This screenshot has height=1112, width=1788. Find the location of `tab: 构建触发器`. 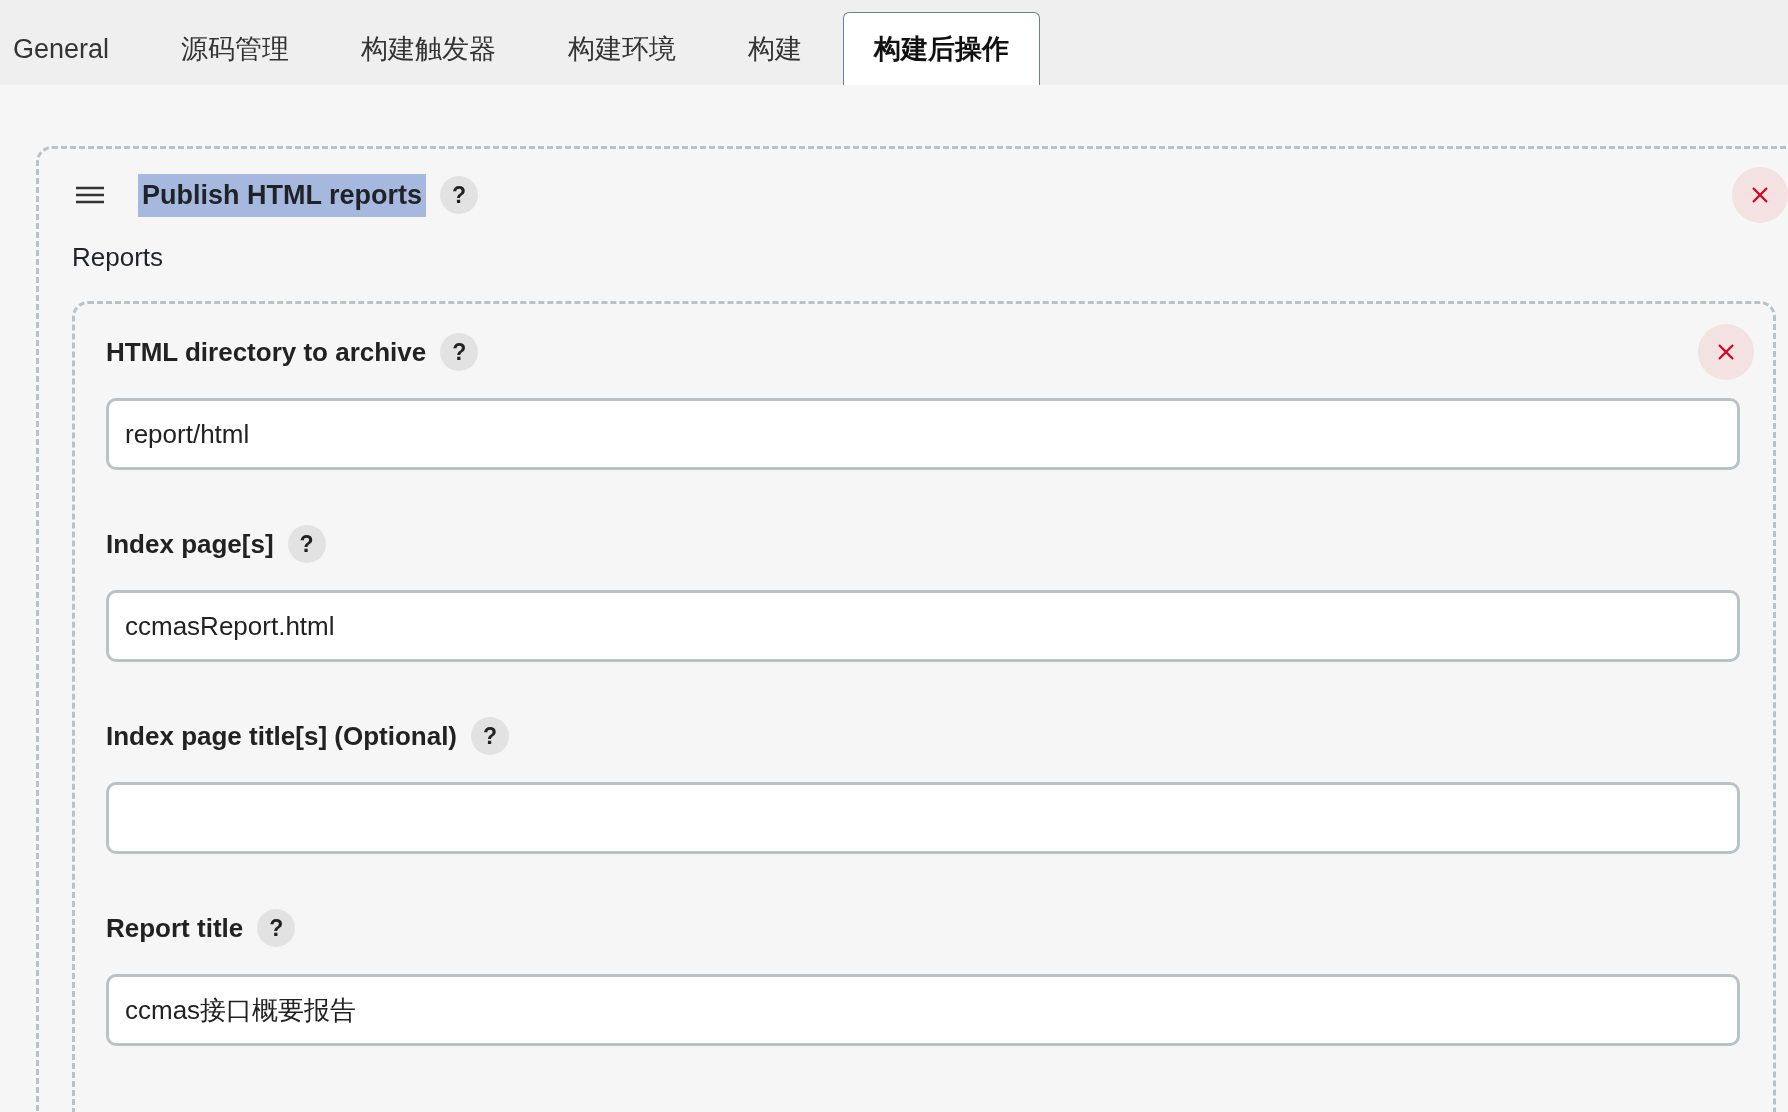

tab: 构建触发器 is located at coordinates (429, 48).